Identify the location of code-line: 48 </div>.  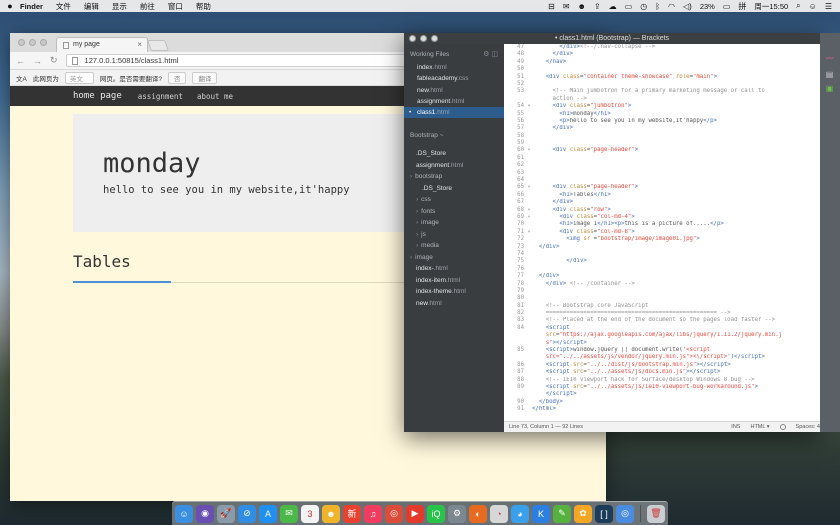
(662, 54).